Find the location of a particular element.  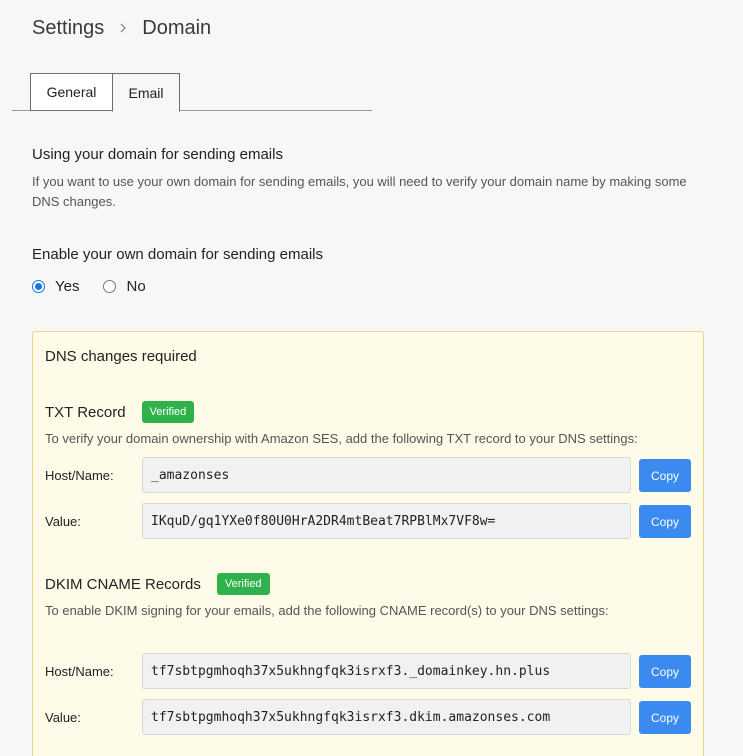

txt-value-copy-button: Copy is located at coordinates (665, 521).